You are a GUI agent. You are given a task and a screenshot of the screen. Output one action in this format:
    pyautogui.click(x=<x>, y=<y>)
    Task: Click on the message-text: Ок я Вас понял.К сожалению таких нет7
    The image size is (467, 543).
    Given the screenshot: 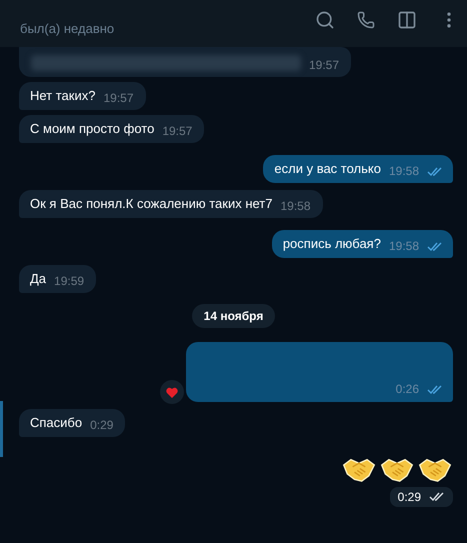 What is the action you would take?
    pyautogui.click(x=151, y=204)
    